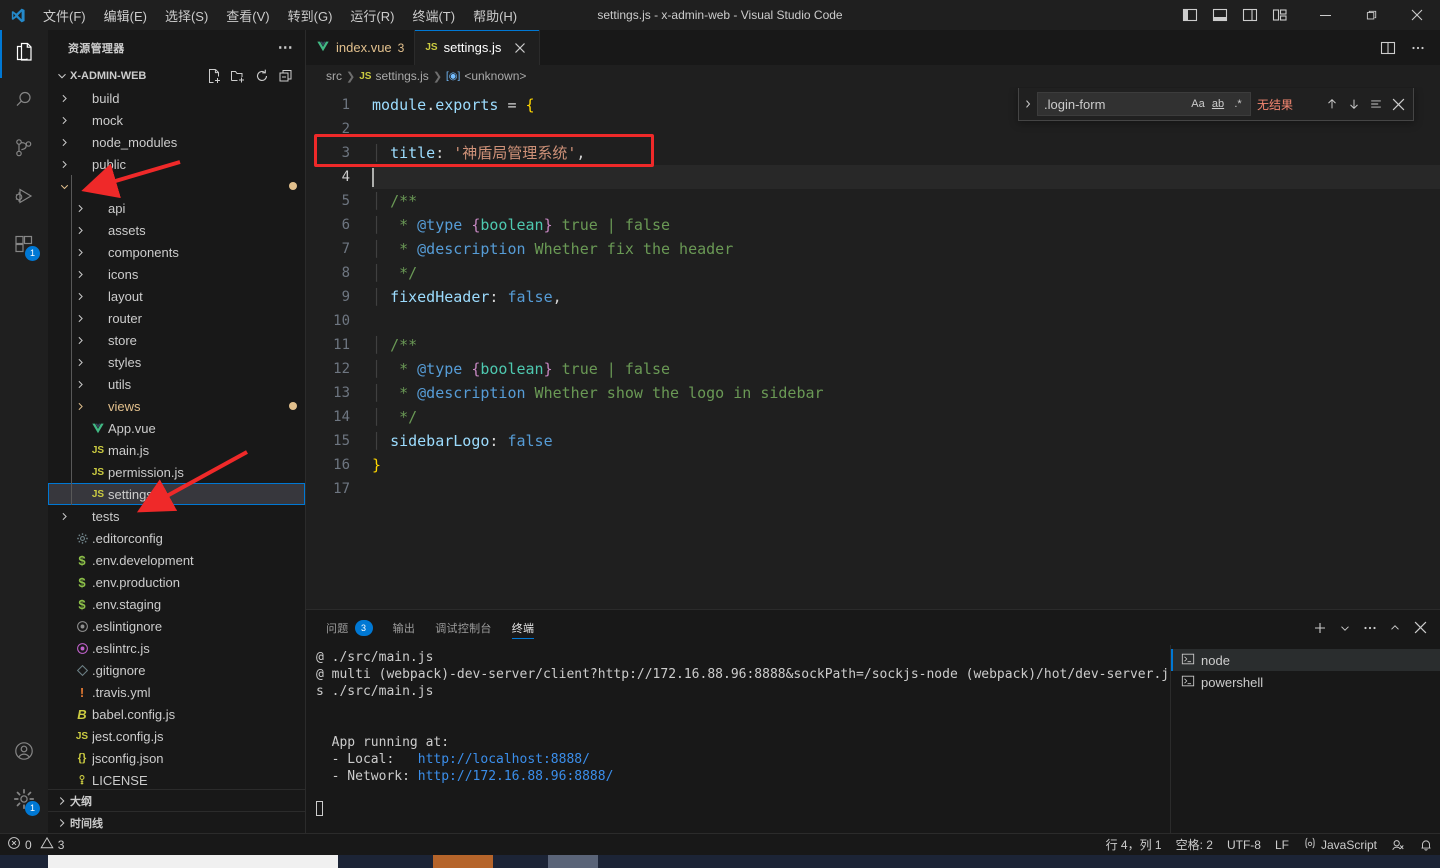  I want to click on menu-edit: 编辑(E), so click(125, 15).